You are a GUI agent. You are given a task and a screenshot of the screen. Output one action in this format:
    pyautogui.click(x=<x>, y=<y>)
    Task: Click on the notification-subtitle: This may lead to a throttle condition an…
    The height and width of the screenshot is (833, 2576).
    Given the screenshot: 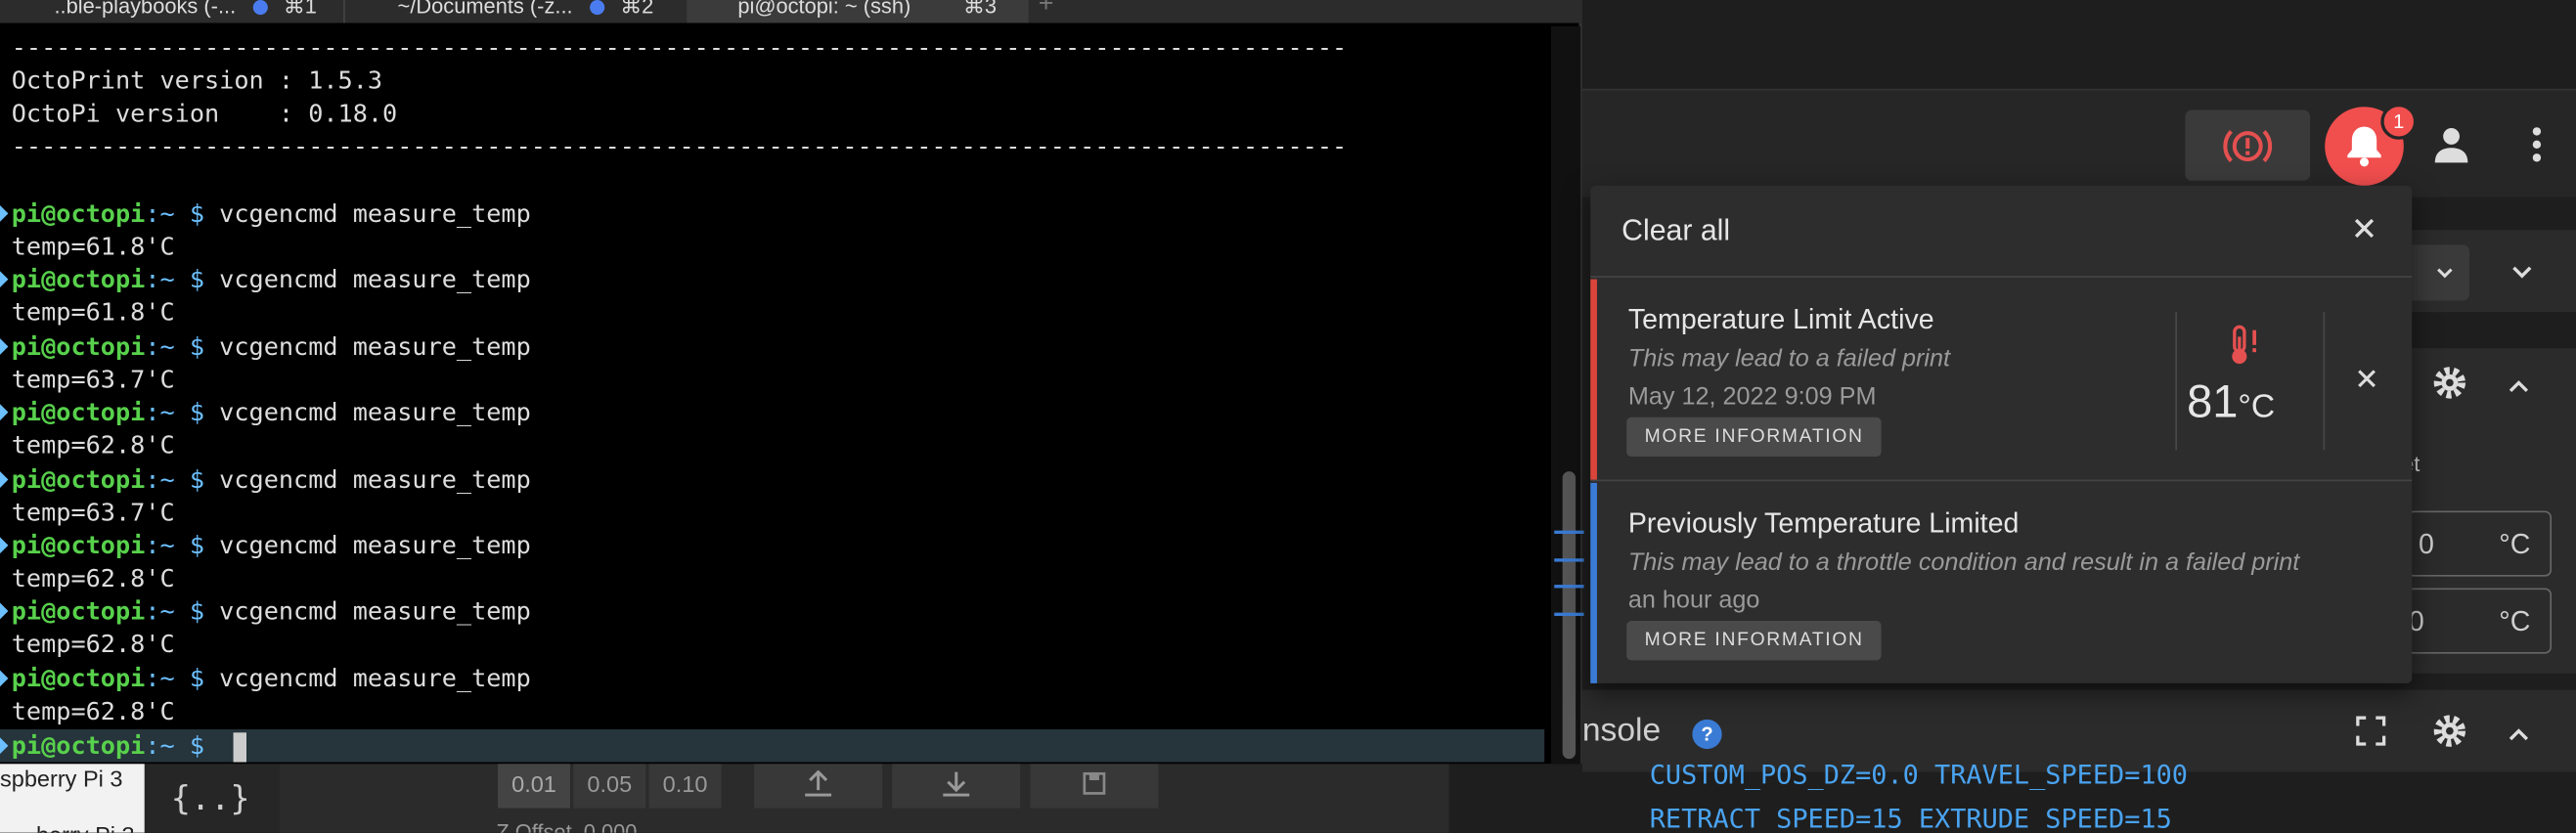 What is the action you would take?
    pyautogui.click(x=1963, y=563)
    